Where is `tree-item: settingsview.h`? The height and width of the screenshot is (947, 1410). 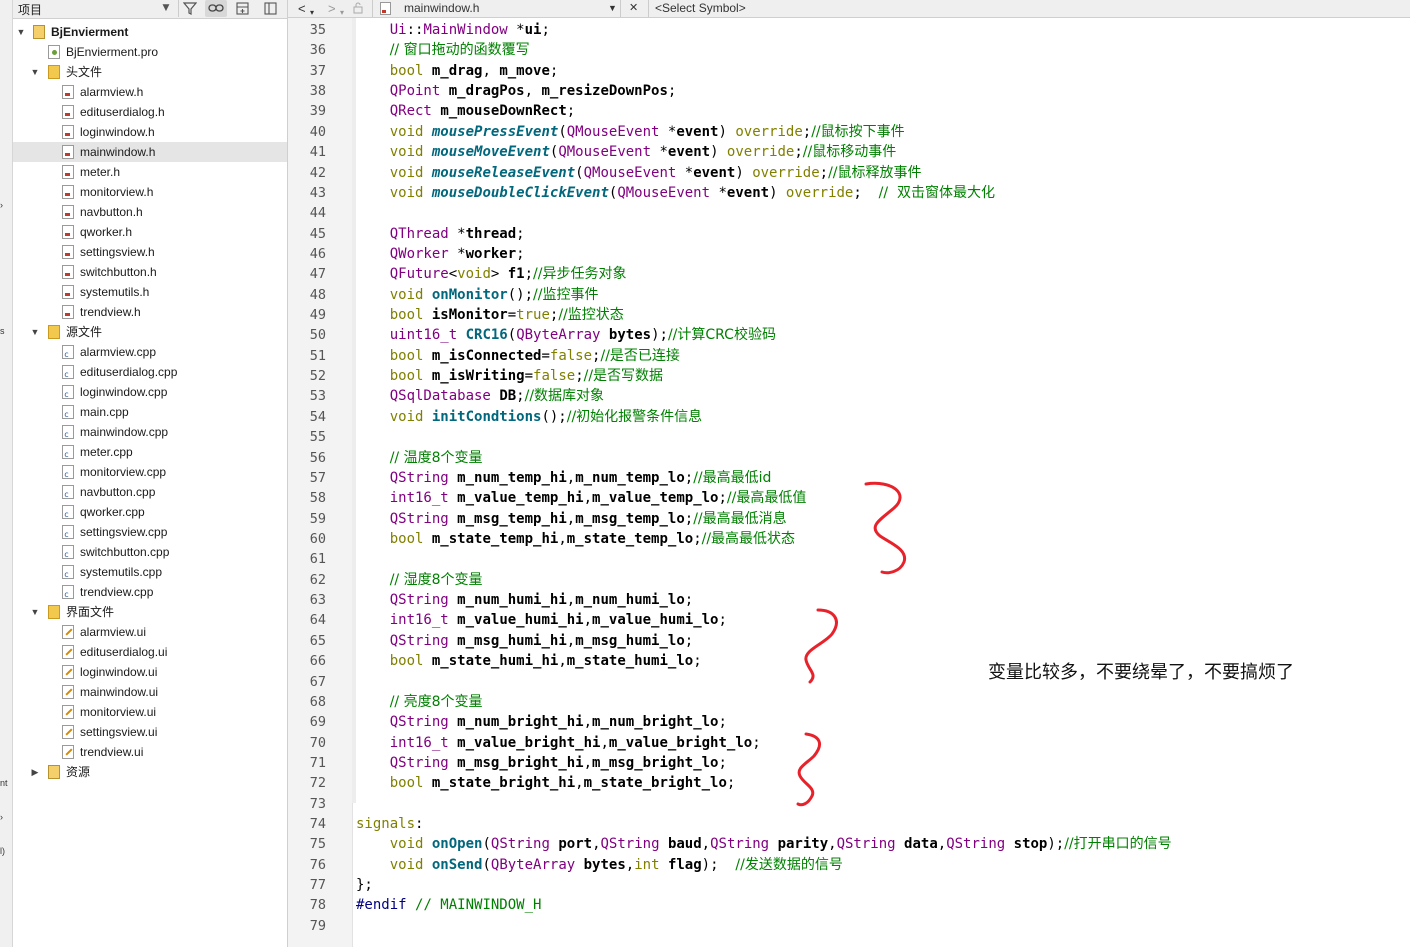
tree-item: settingsview.h is located at coordinates (150, 252).